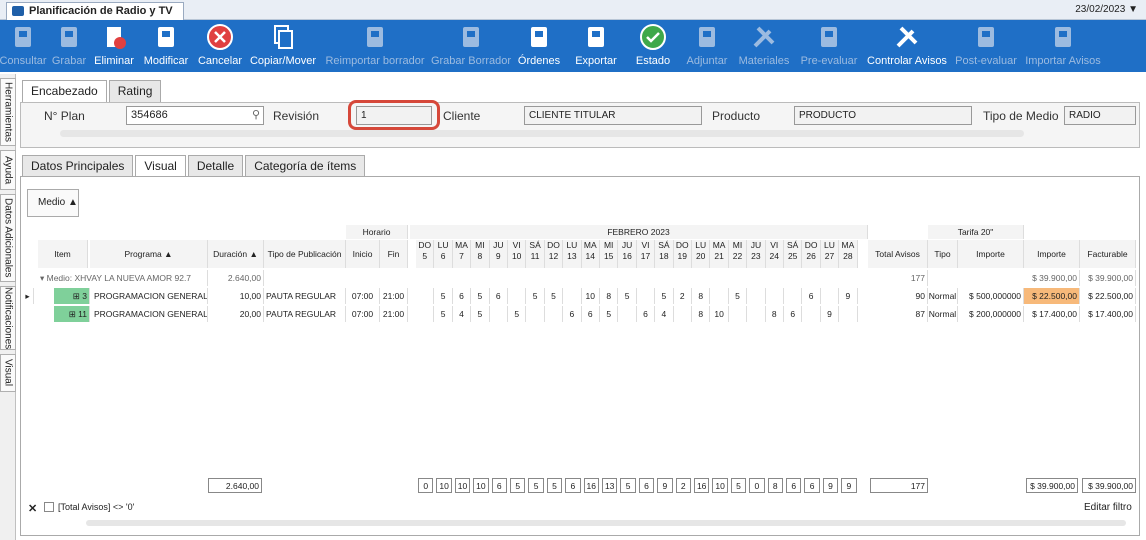 This screenshot has height=540, width=1146. I want to click on day-header-8: MI 8, so click(480, 254).